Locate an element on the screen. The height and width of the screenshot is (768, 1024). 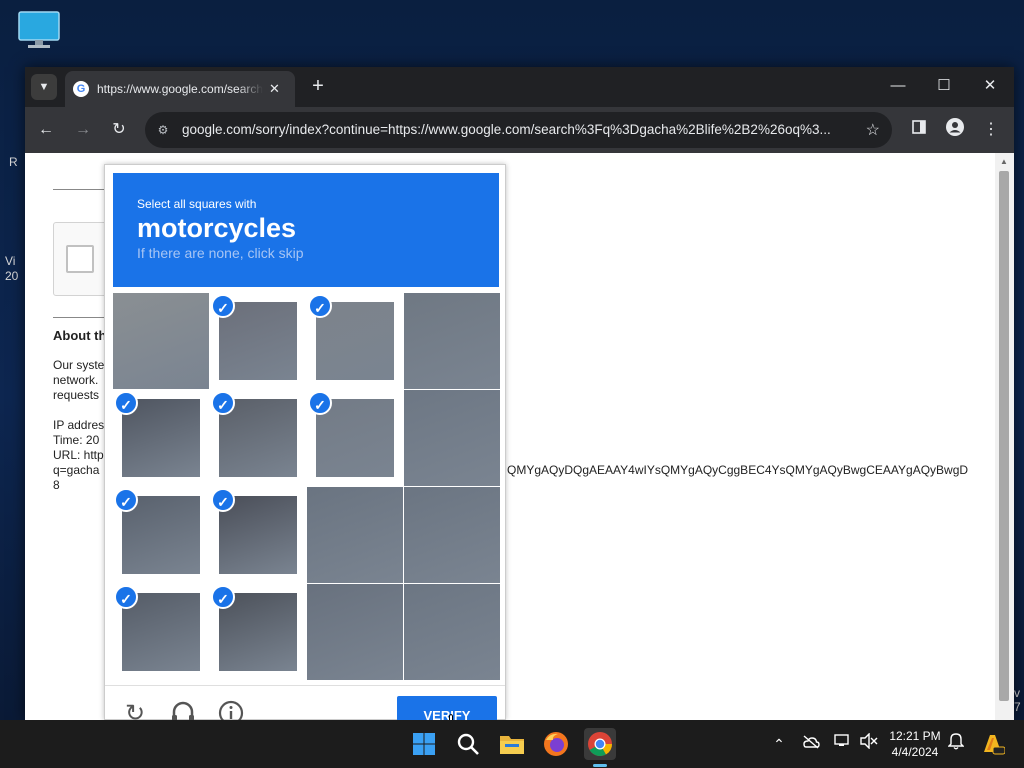
maximize-button: ☐ is located at coordinates (944, 86).